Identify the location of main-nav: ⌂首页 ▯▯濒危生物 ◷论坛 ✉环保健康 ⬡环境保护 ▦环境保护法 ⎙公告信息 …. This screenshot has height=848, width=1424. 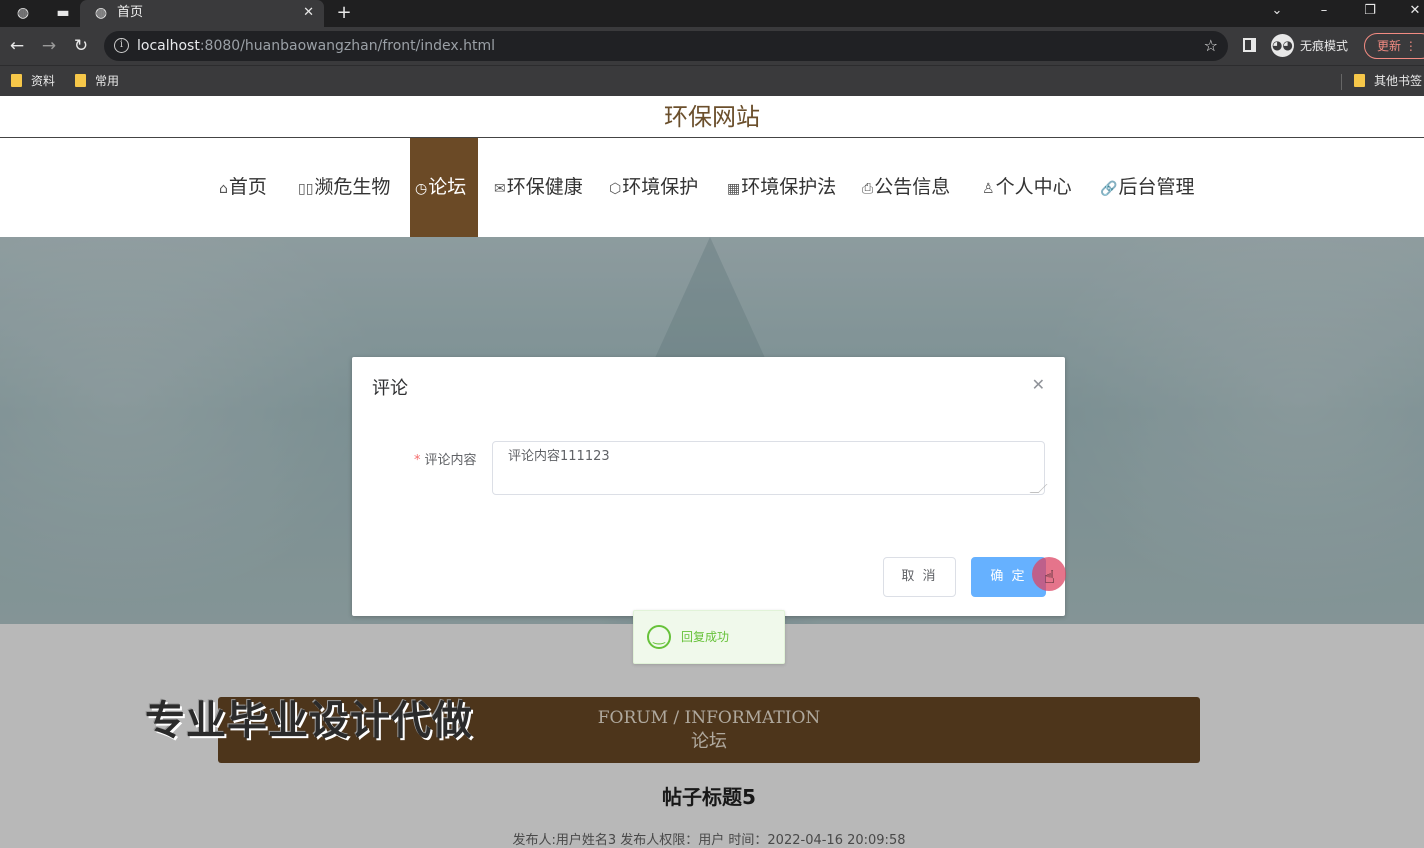
(712, 187).